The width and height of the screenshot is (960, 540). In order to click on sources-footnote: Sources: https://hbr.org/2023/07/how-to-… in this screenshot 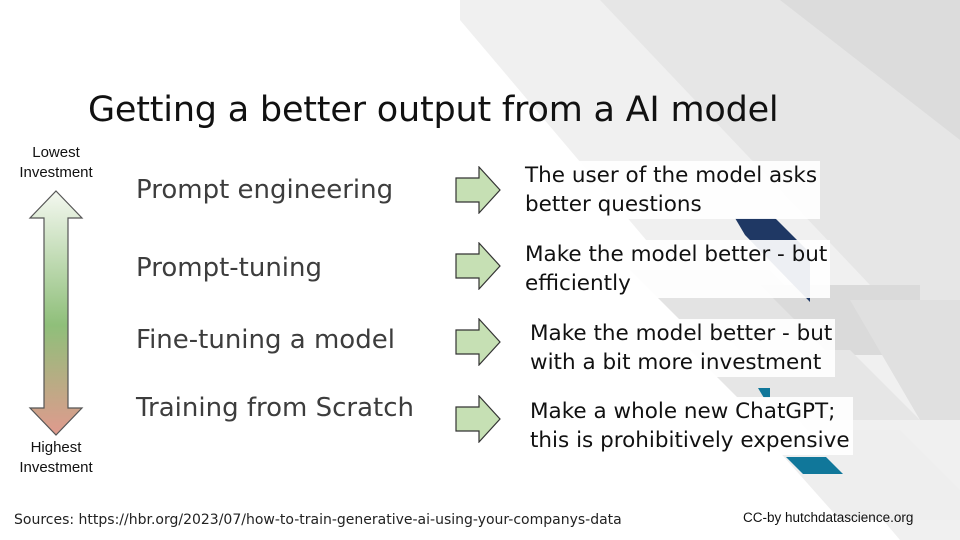, I will do `click(318, 520)`.